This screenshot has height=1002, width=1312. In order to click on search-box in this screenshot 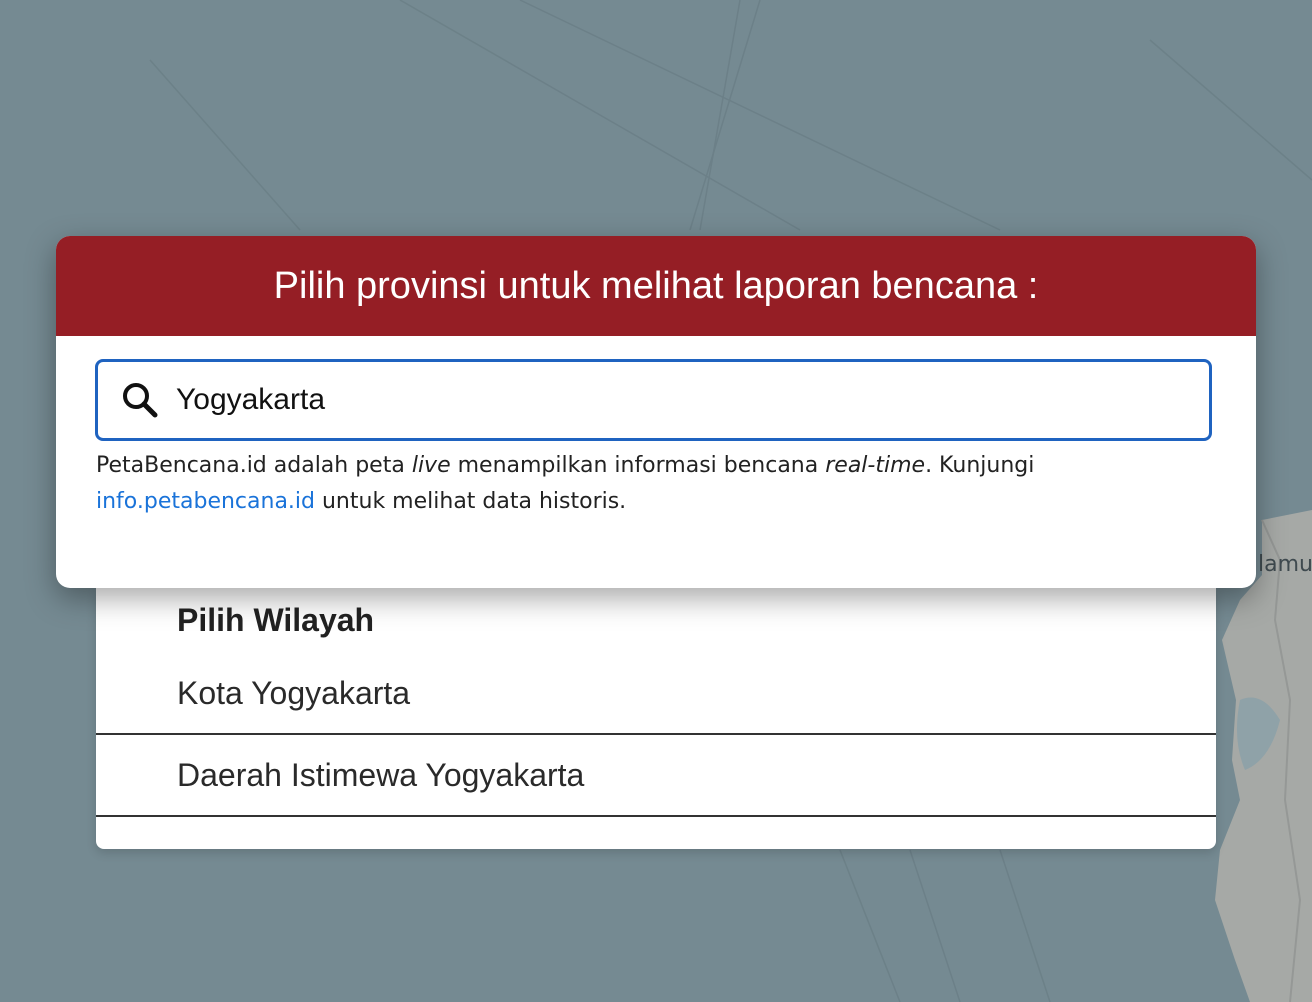, I will do `click(653, 400)`.